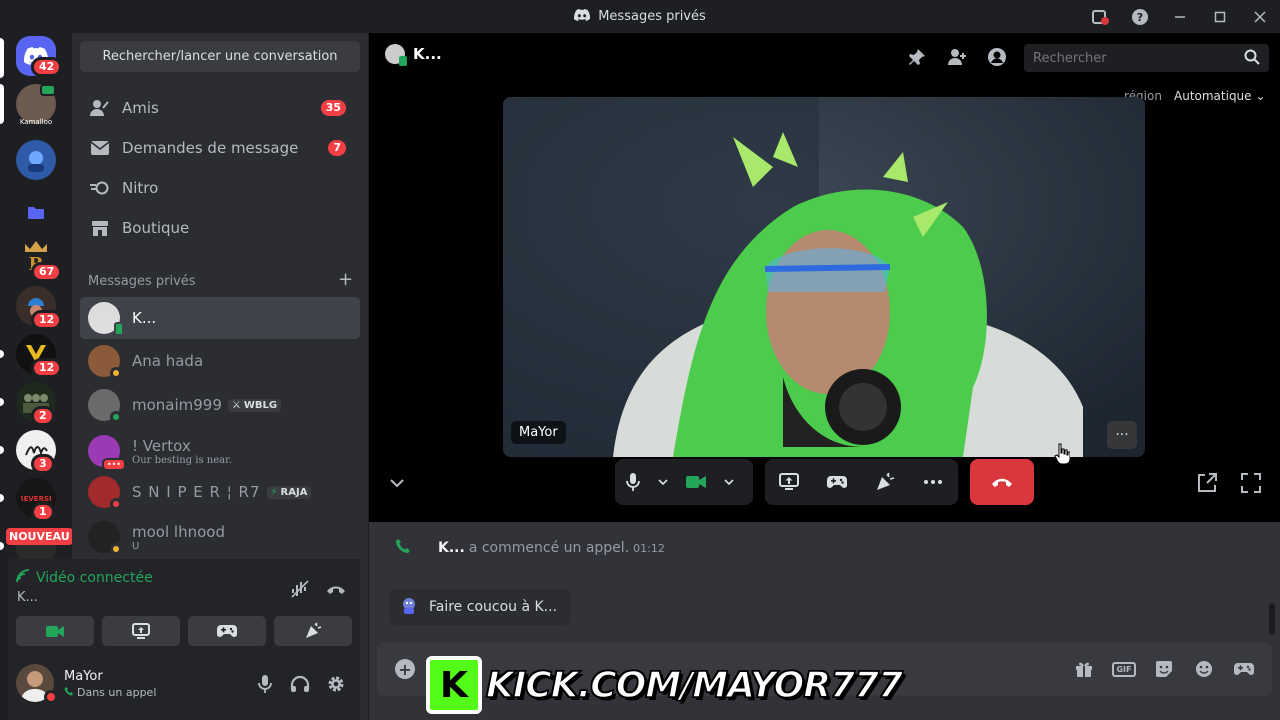  Describe the element at coordinates (957, 57) in the screenshot. I see `add-friends-icon` at that location.